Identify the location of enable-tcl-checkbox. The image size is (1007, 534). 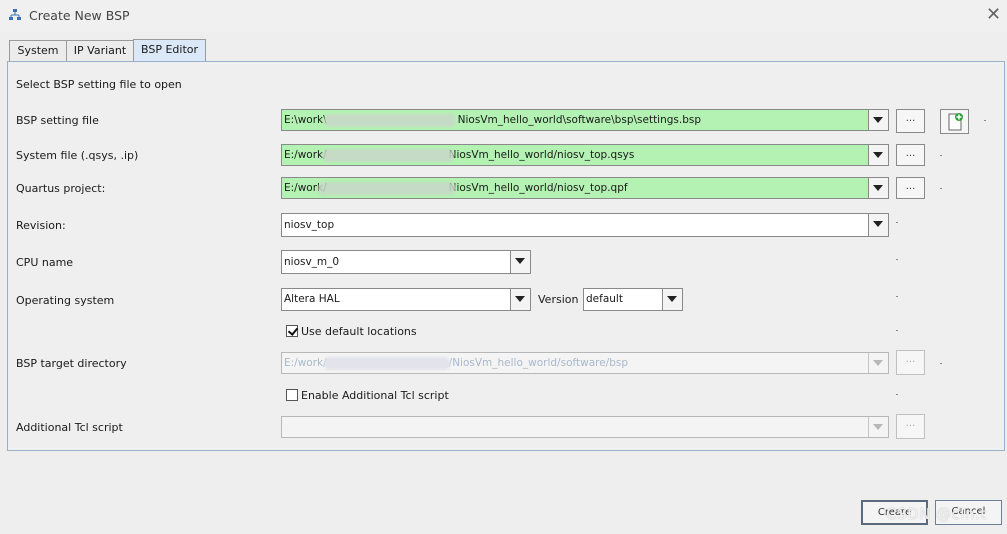
(292, 395).